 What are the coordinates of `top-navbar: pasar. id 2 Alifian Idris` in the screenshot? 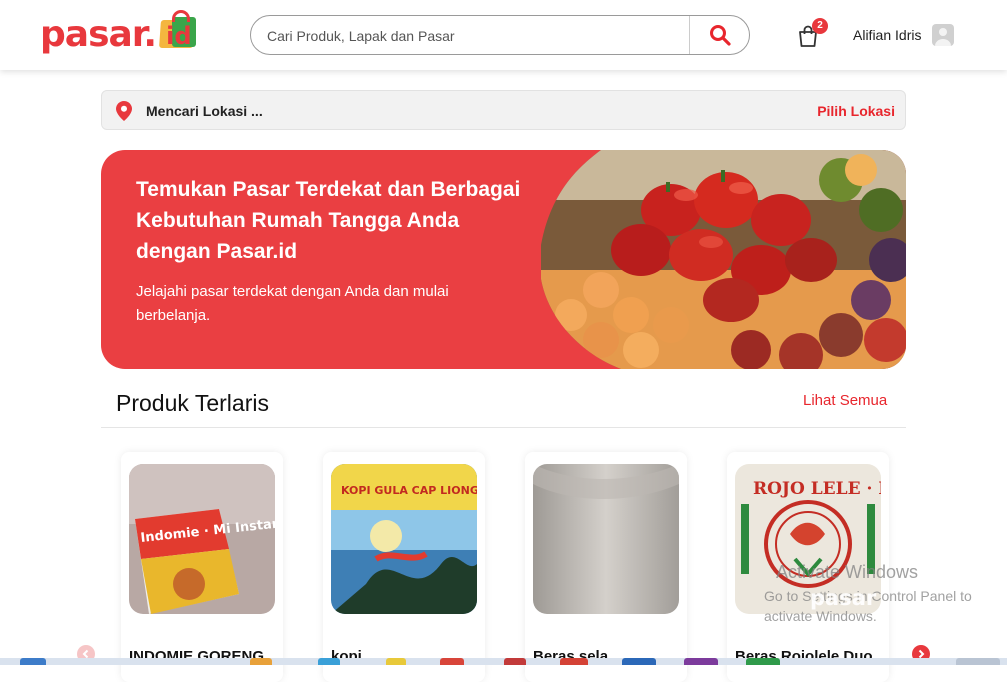 It's located at (503, 35).